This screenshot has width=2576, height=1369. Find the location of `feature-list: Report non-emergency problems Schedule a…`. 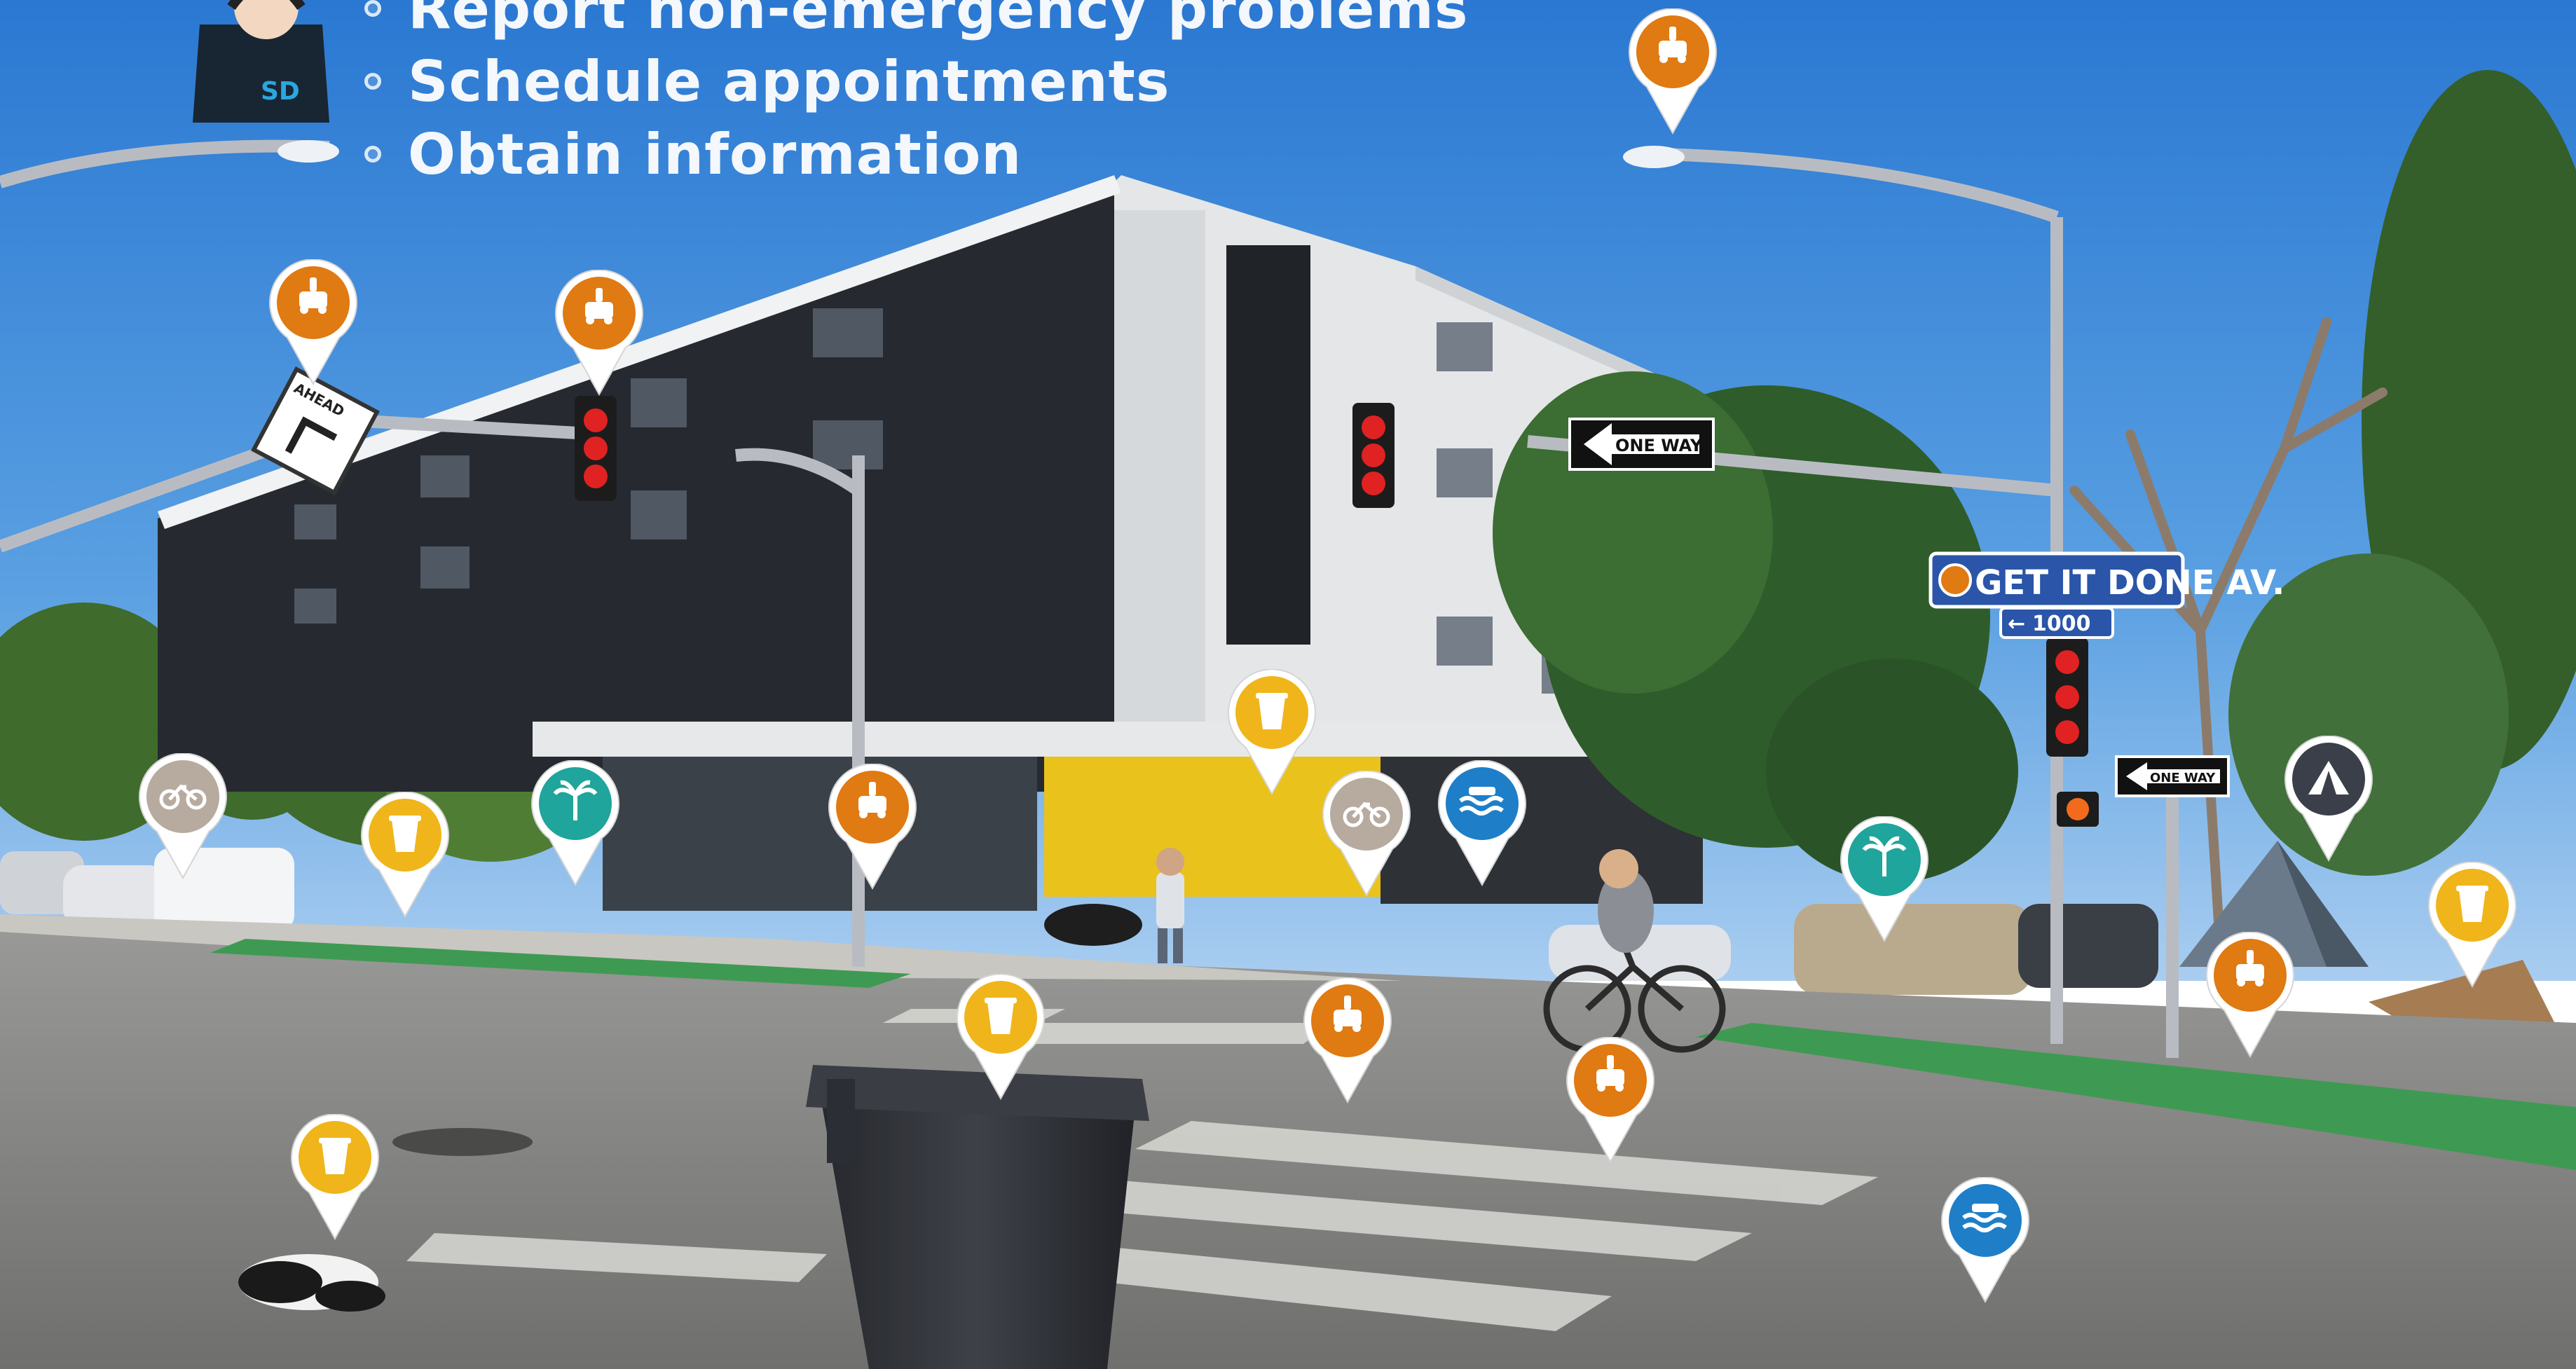

feature-list: Report non-emergency problems Schedule a… is located at coordinates (917, 96).